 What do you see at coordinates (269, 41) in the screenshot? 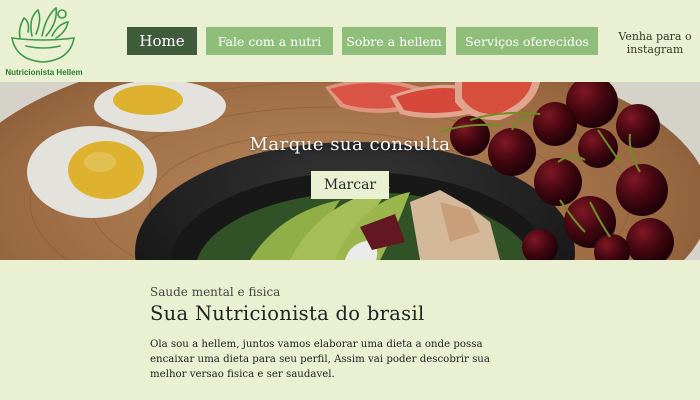
I see `nav-contact-button: Fale com a nutri` at bounding box center [269, 41].